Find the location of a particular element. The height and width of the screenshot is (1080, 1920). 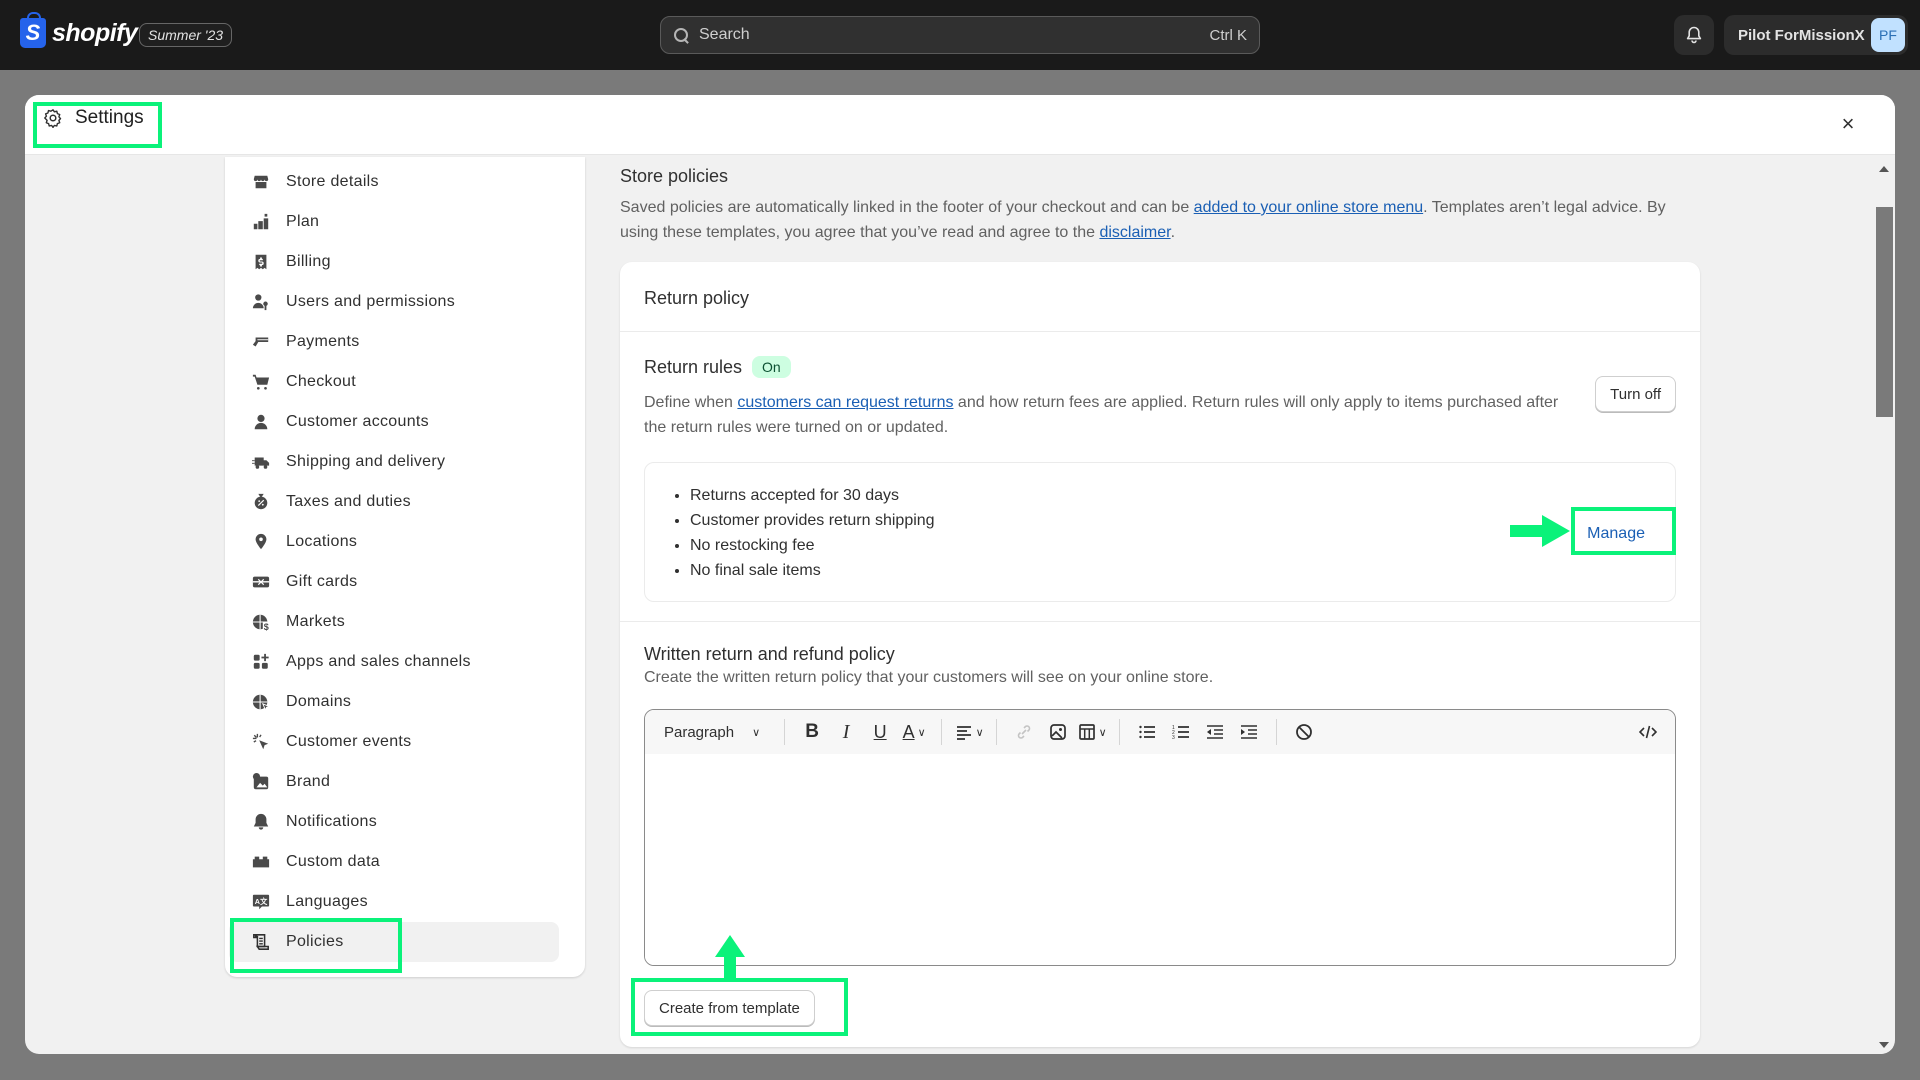

close-button: × is located at coordinates (1848, 124).